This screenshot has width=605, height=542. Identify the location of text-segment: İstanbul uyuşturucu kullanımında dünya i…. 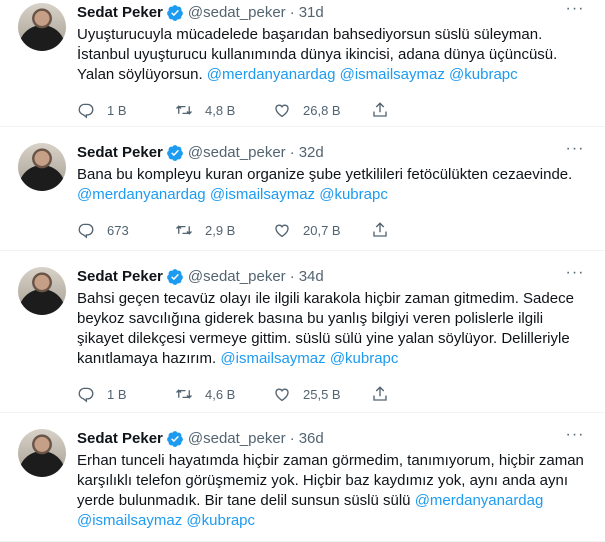
(317, 54).